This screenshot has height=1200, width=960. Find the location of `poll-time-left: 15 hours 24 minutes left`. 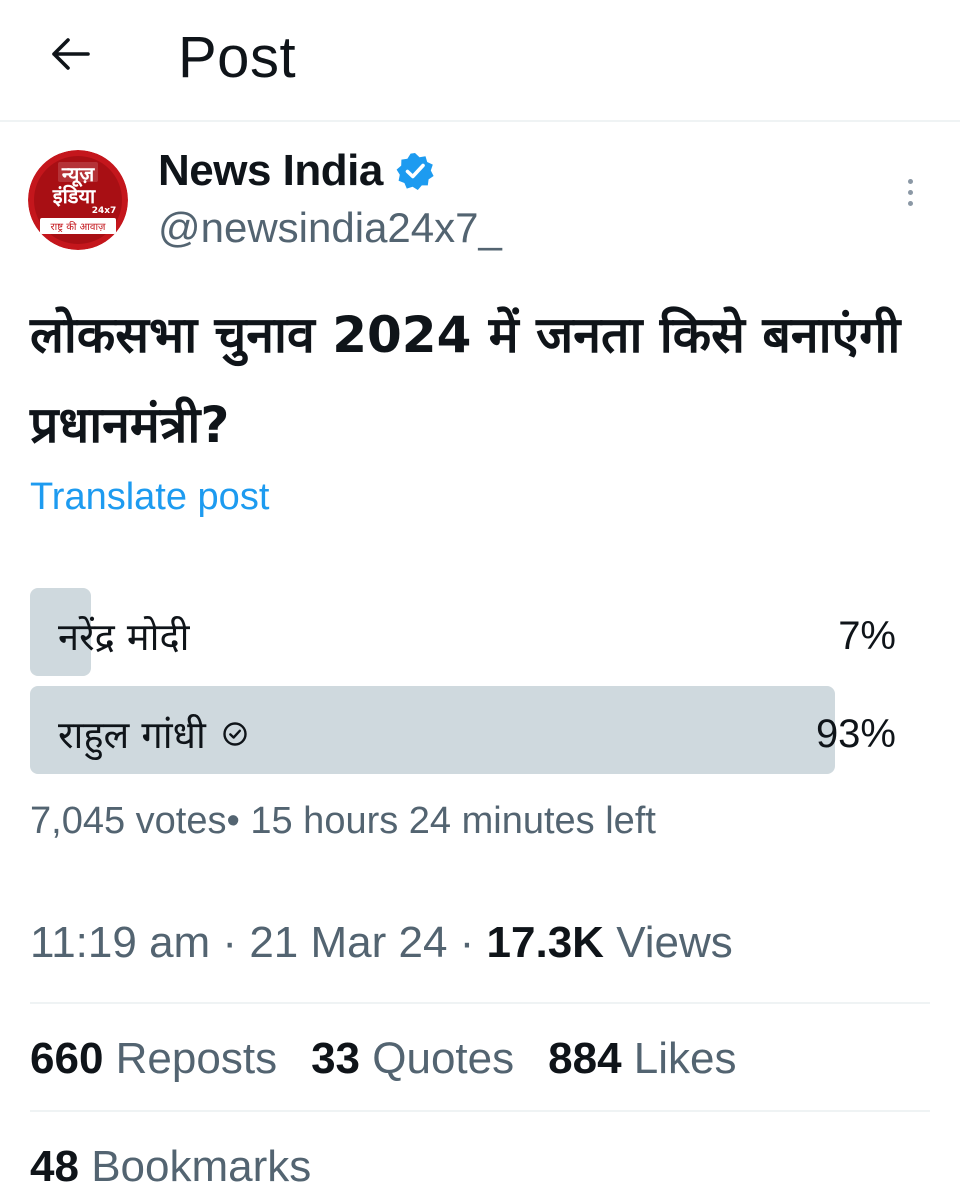

poll-time-left: 15 hours 24 minutes left is located at coordinates (453, 821).